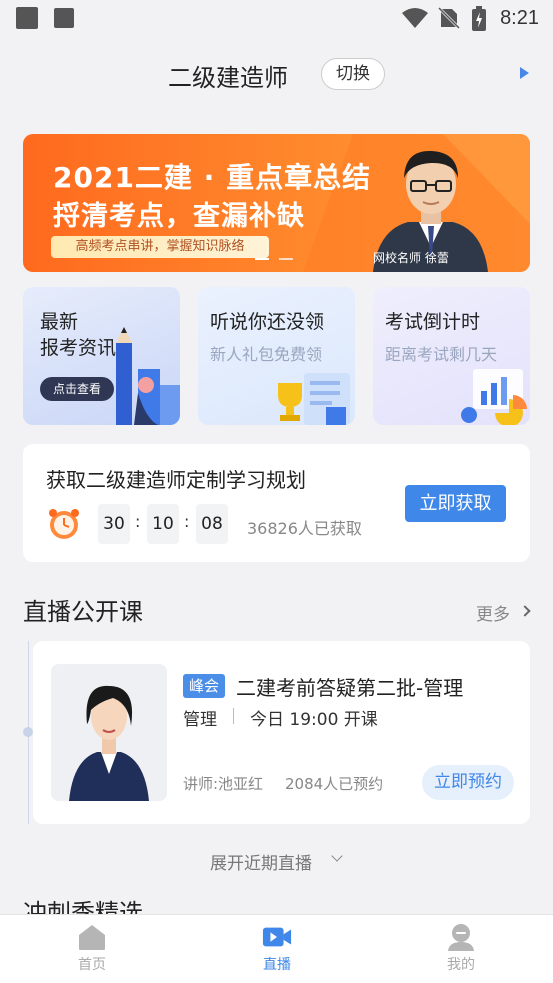 This screenshot has height=983, width=553. Describe the element at coordinates (261, 861) in the screenshot. I see `expand-recent-live-link: 展开近期直播` at that location.